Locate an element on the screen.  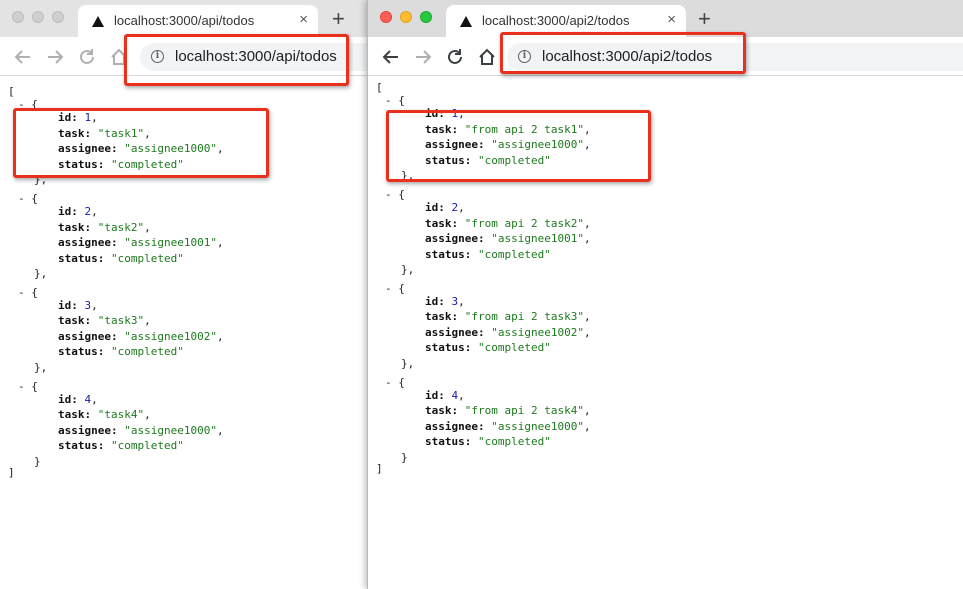
json-row-task: task: "task3", is located at coordinates (104, 321).